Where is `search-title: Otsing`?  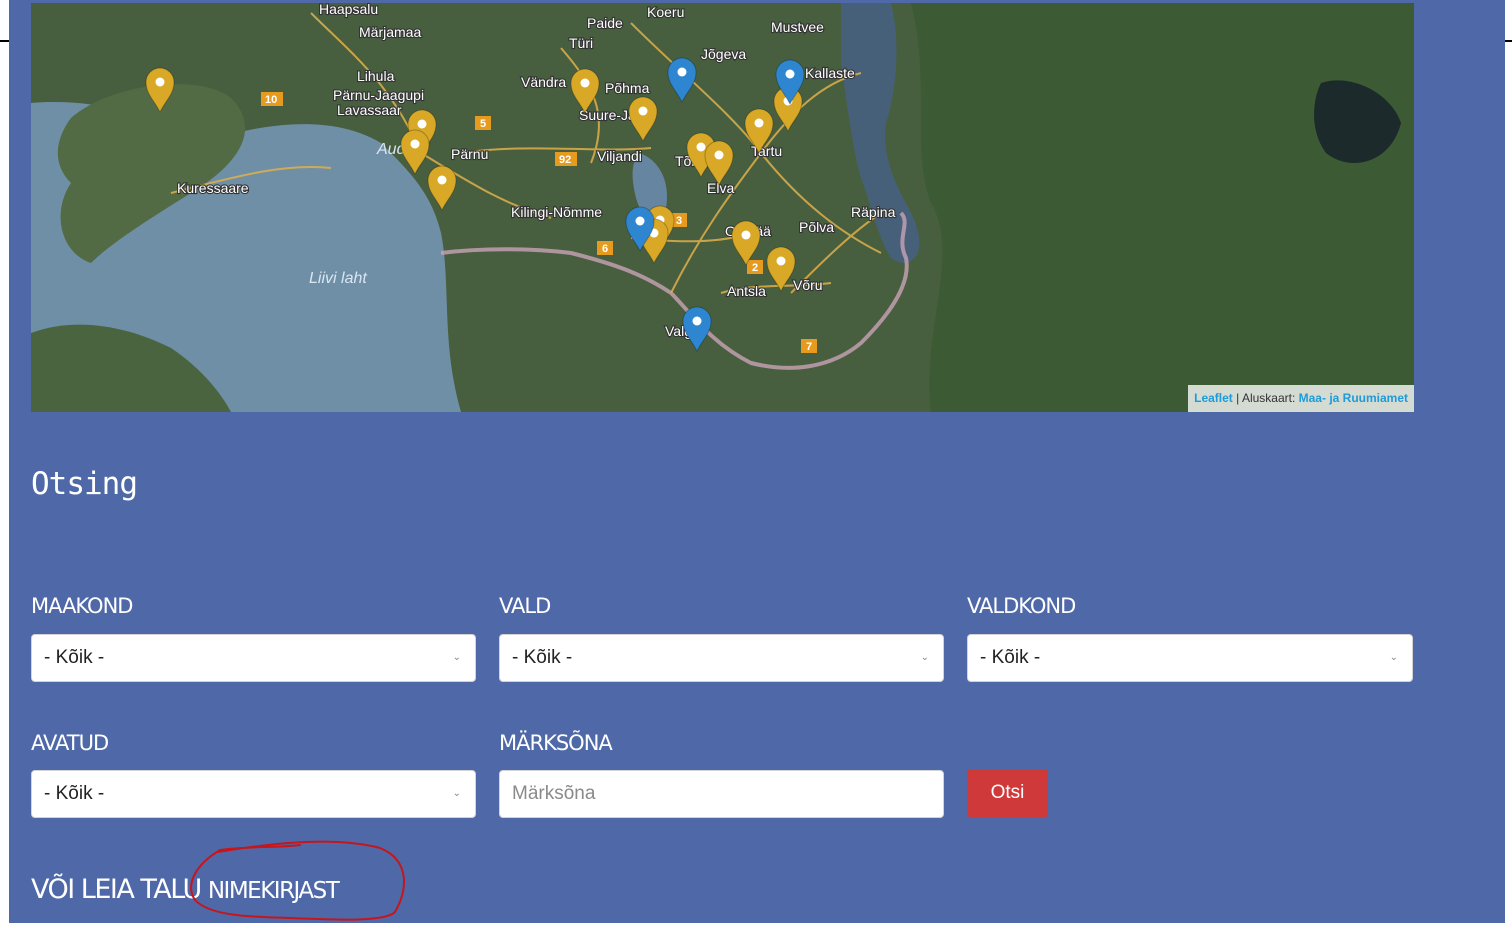 search-title: Otsing is located at coordinates (84, 484).